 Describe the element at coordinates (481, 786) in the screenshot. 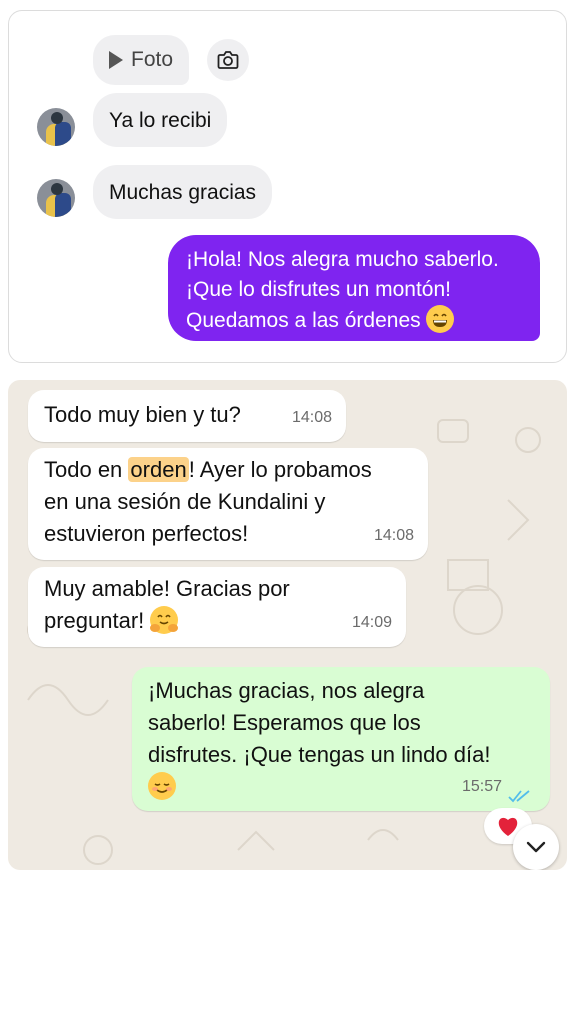

I see `message-time: 15:57` at that location.